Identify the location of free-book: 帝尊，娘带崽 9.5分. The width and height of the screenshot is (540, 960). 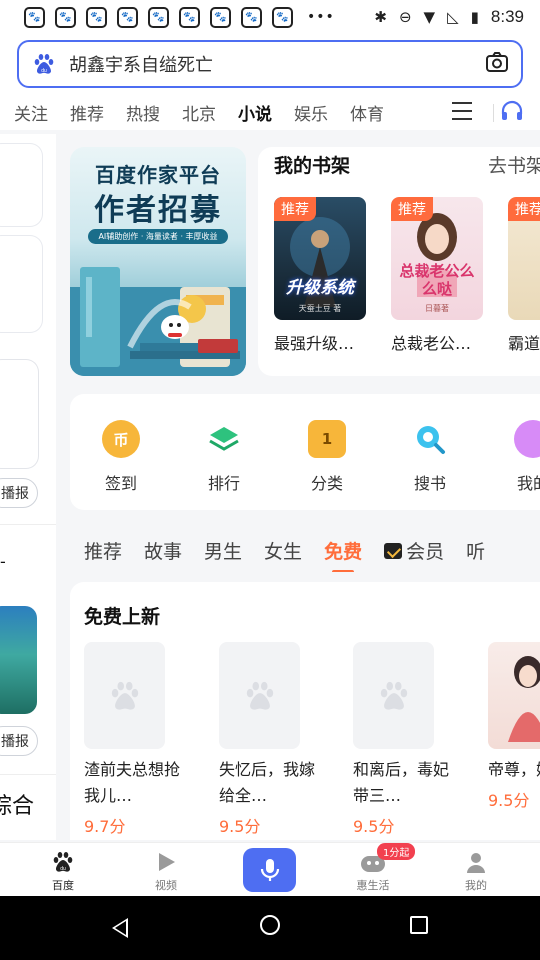
(514, 726).